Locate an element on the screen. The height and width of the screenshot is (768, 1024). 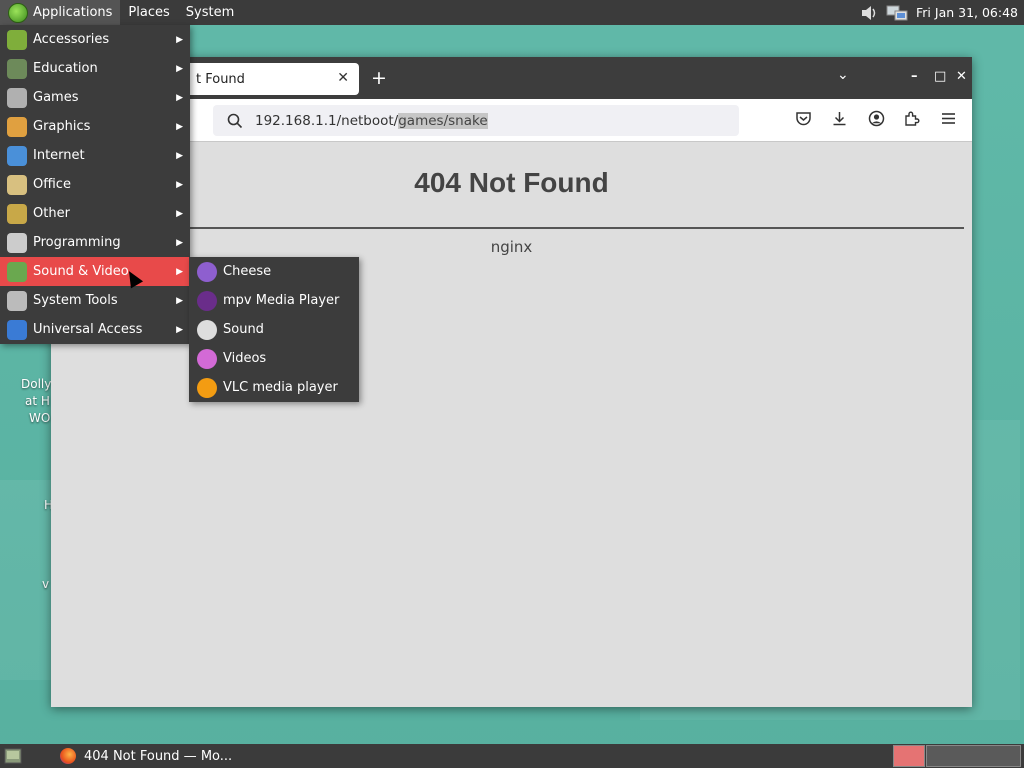
menu-item-graphics: Graphics ▶ is located at coordinates (95, 126).